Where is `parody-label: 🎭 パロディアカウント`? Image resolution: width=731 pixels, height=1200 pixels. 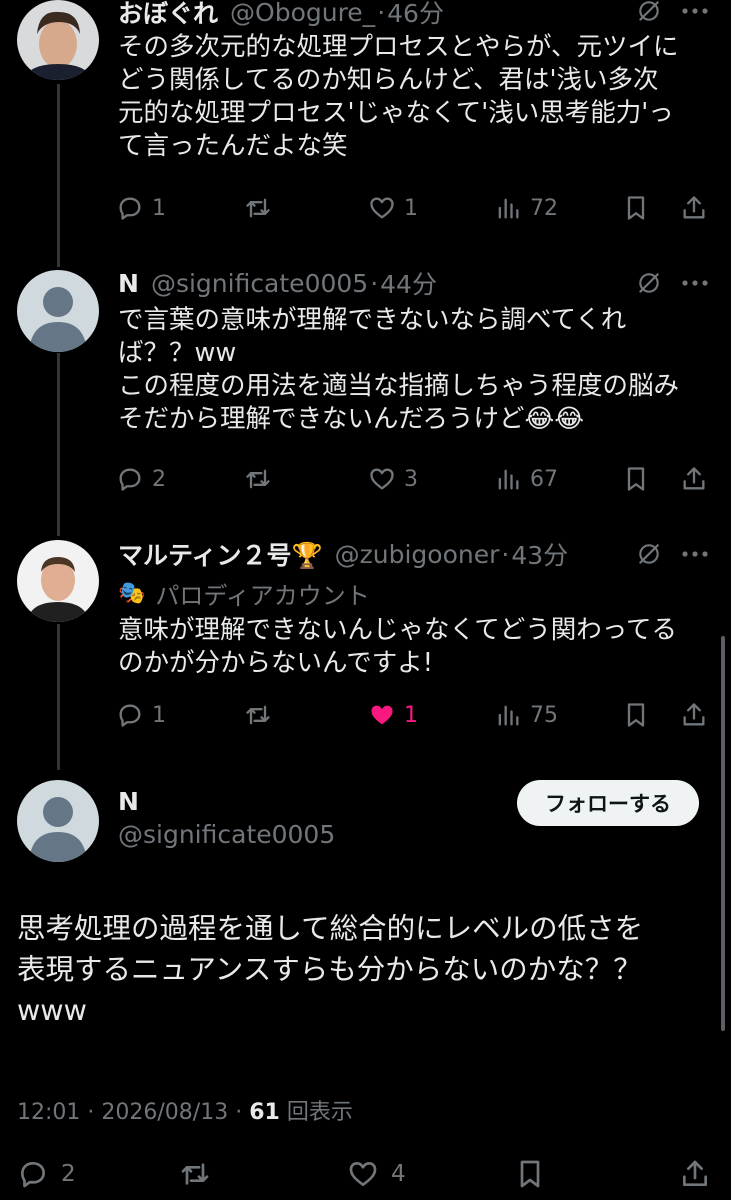 parody-label: 🎭 パロディアカウント is located at coordinates (244, 594).